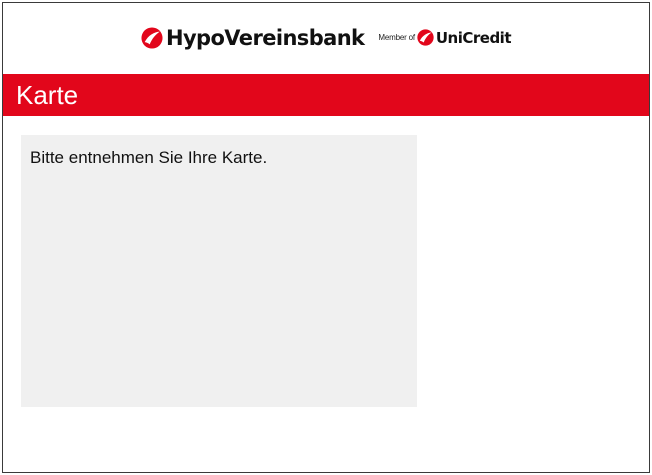 This screenshot has width=652, height=475. What do you see at coordinates (152, 37) in the screenshot?
I see `hypovereinsbank-logo-icon` at bounding box center [152, 37].